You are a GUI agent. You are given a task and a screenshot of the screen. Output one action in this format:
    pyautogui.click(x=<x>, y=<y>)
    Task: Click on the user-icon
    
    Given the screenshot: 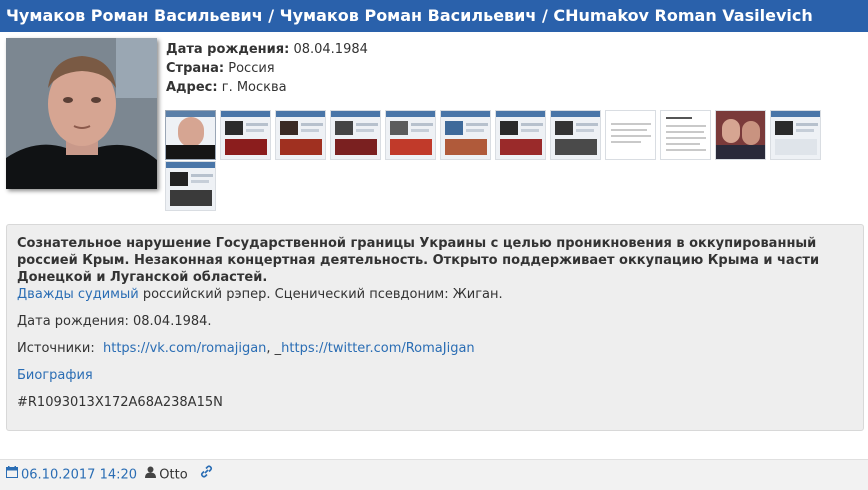 What is the action you would take?
    pyautogui.click(x=151, y=475)
    